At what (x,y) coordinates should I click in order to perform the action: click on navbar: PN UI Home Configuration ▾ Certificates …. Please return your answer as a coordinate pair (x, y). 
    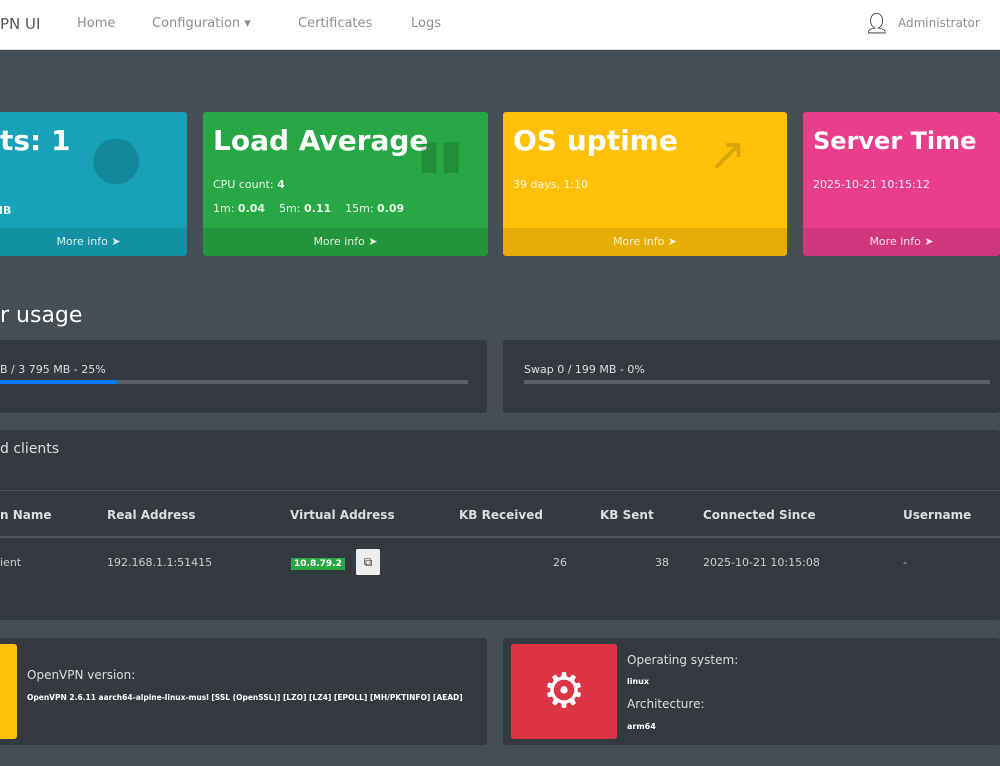
    Looking at the image, I should click on (500, 25).